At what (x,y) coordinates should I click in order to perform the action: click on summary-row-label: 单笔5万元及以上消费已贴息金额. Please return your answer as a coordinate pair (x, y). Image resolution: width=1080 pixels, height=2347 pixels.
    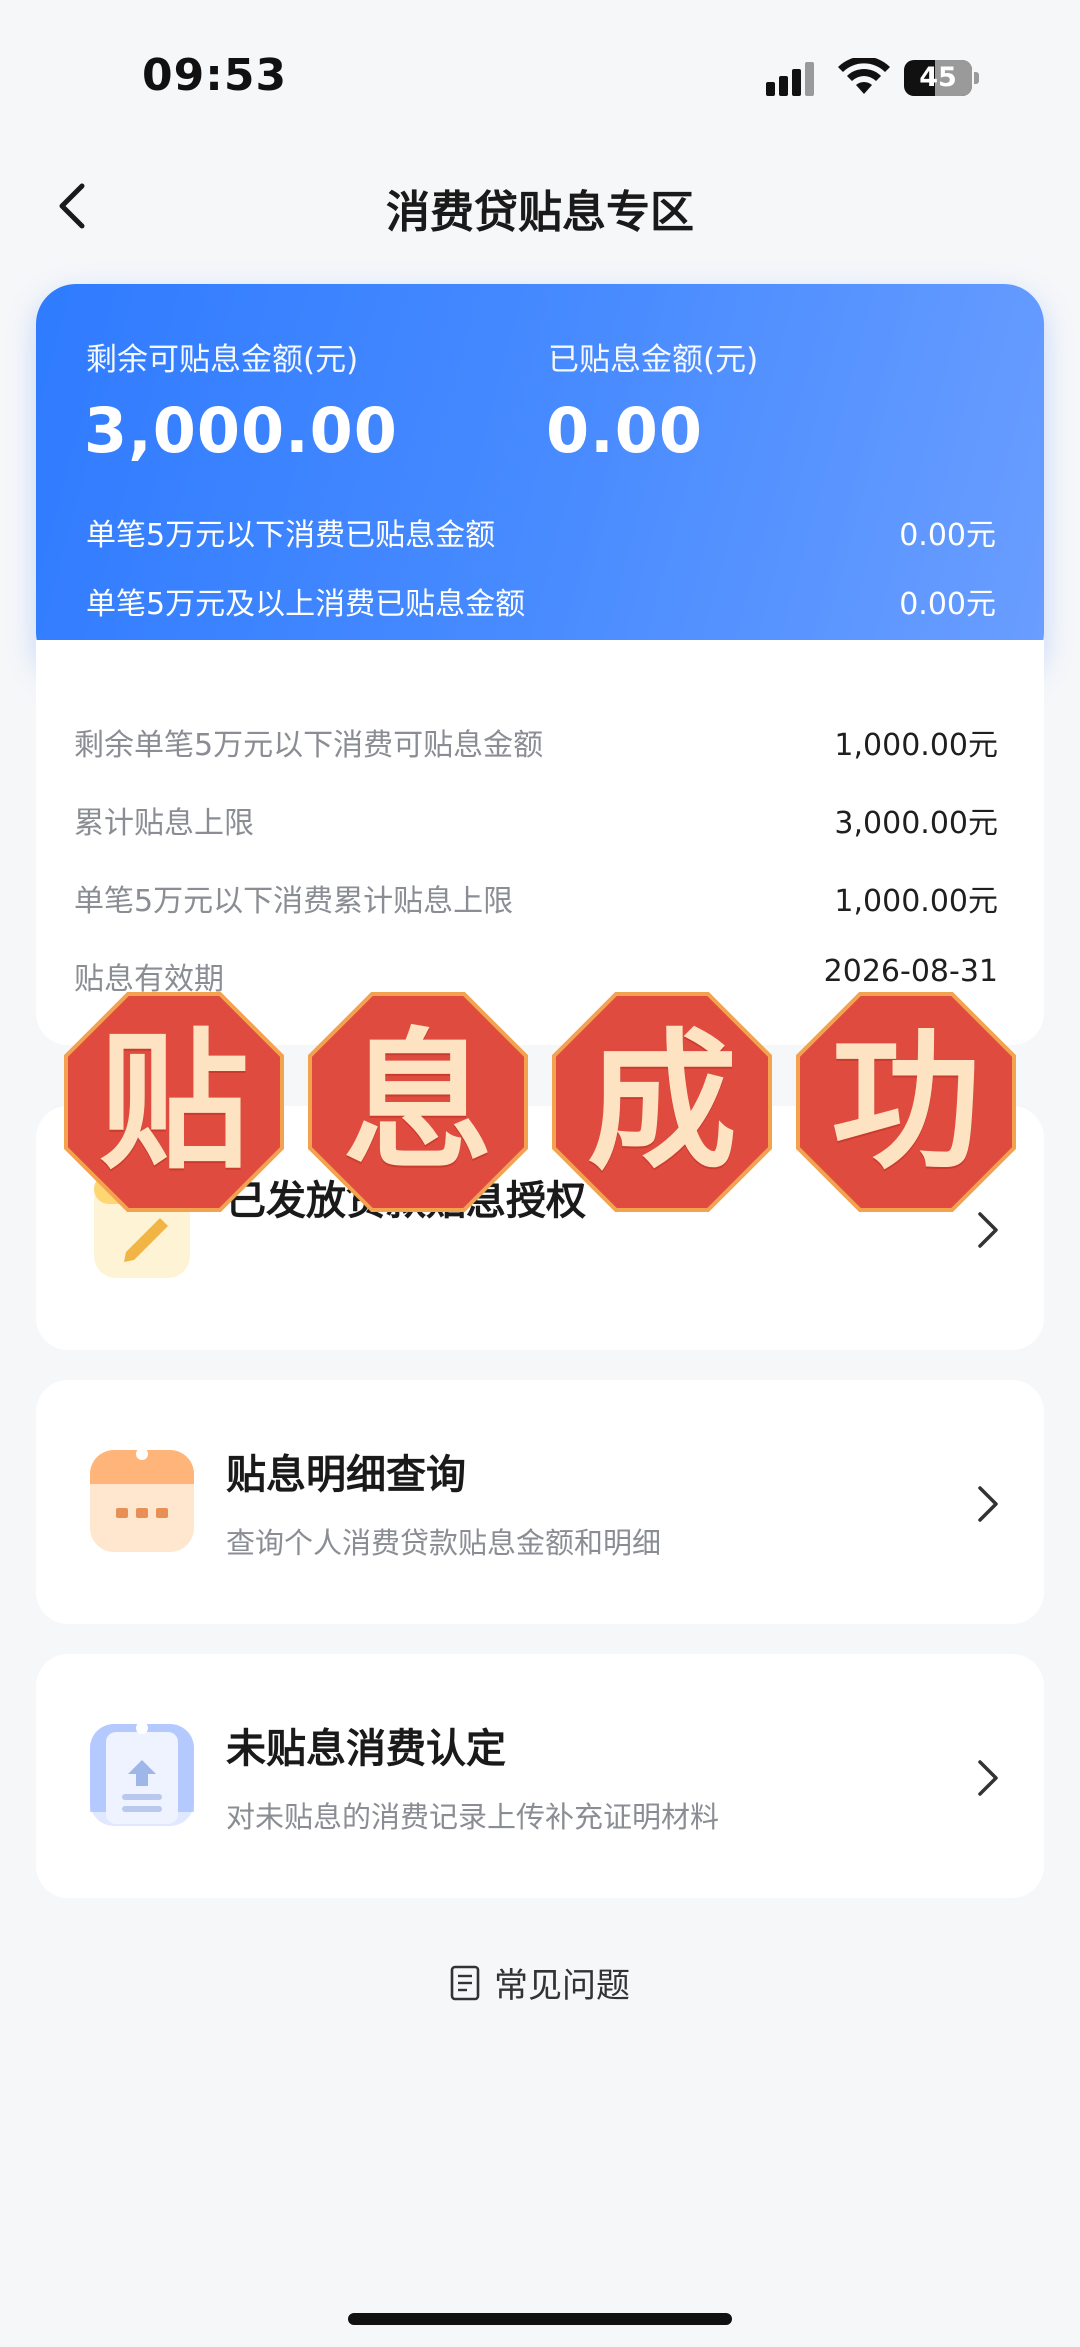
    Looking at the image, I should click on (306, 604).